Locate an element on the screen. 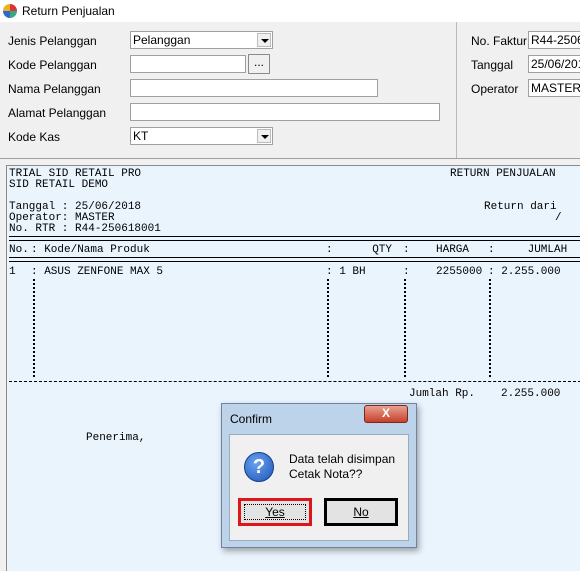 This screenshot has width=580, height=571. column-header-produk: : Kode/Nama Produk is located at coordinates (90, 250).